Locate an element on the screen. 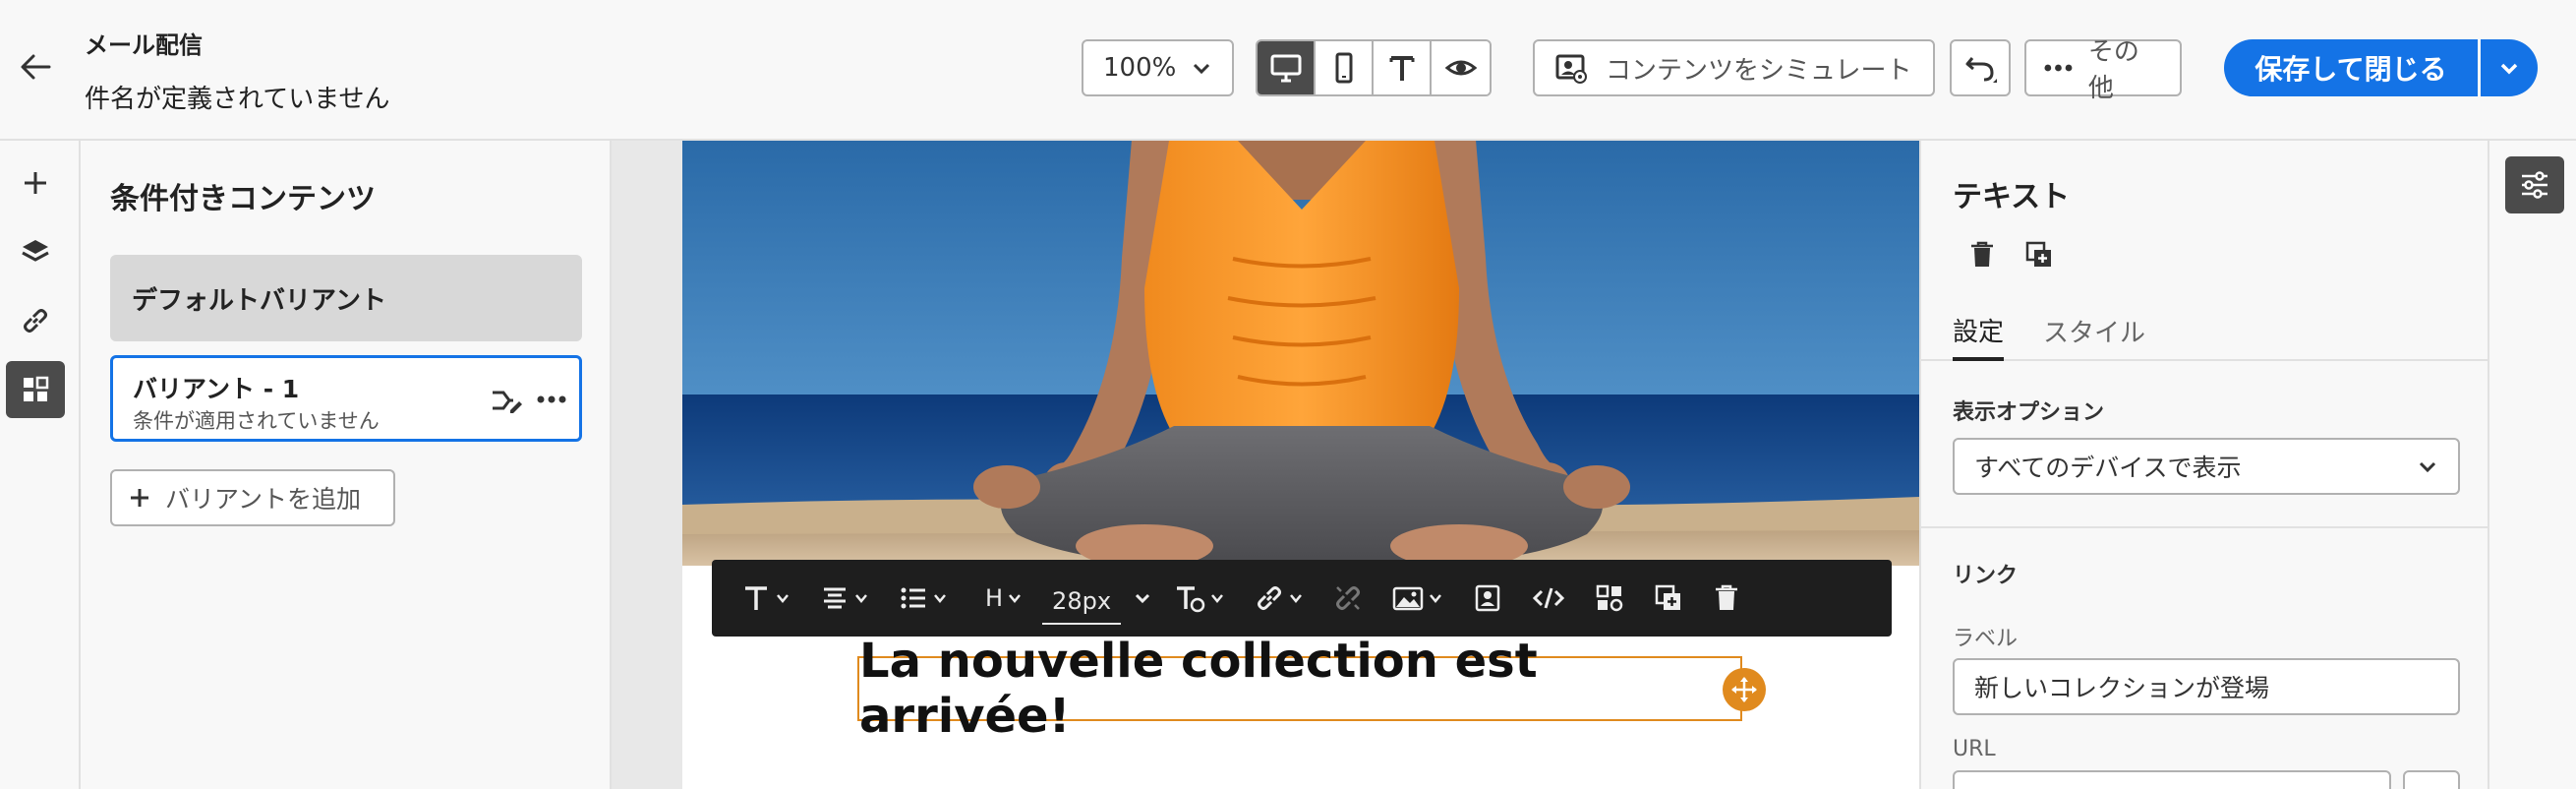 Image resolution: width=2576 pixels, height=789 pixels. more-icon is located at coordinates (551, 399).